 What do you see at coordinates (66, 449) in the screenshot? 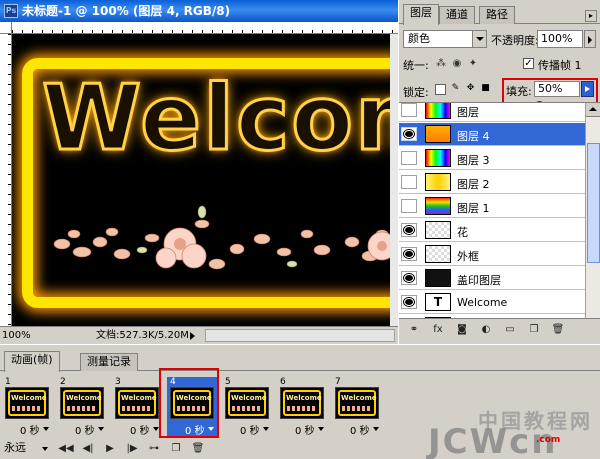
I see `first-frame-icon: ◀◀` at bounding box center [66, 449].